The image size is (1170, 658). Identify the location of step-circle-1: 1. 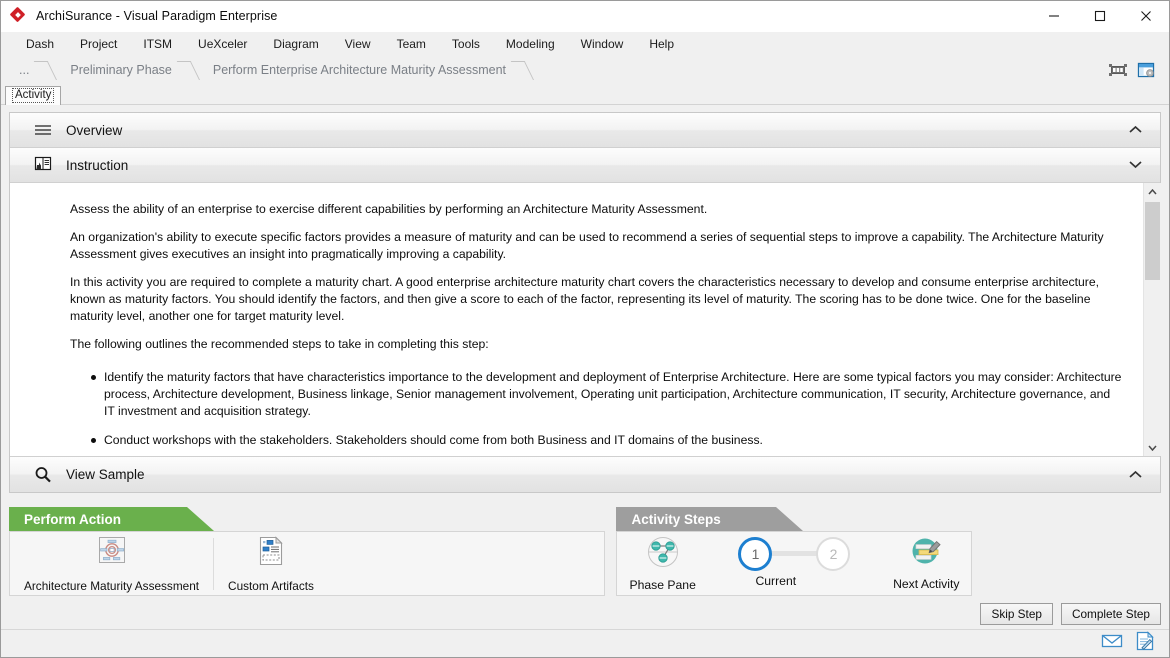
(755, 553).